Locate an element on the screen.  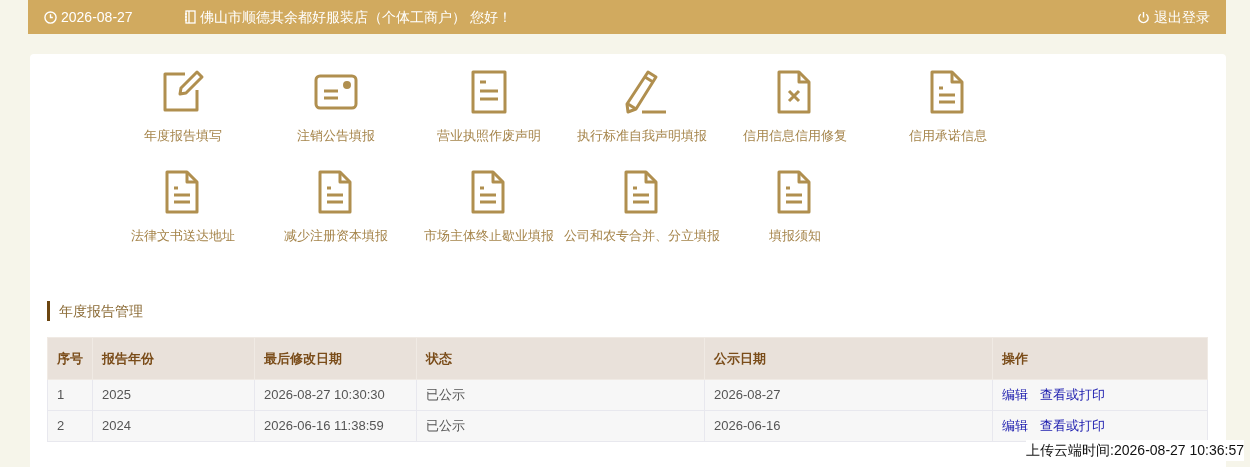
table-cell: 1 is located at coordinates (70, 395).